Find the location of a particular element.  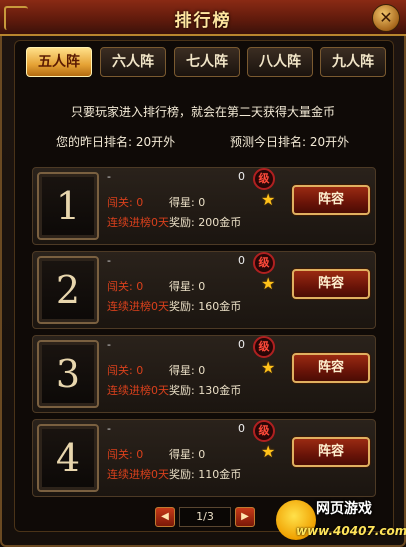

site-watermark: 网页游戏 www.40407.com is located at coordinates (341, 520).